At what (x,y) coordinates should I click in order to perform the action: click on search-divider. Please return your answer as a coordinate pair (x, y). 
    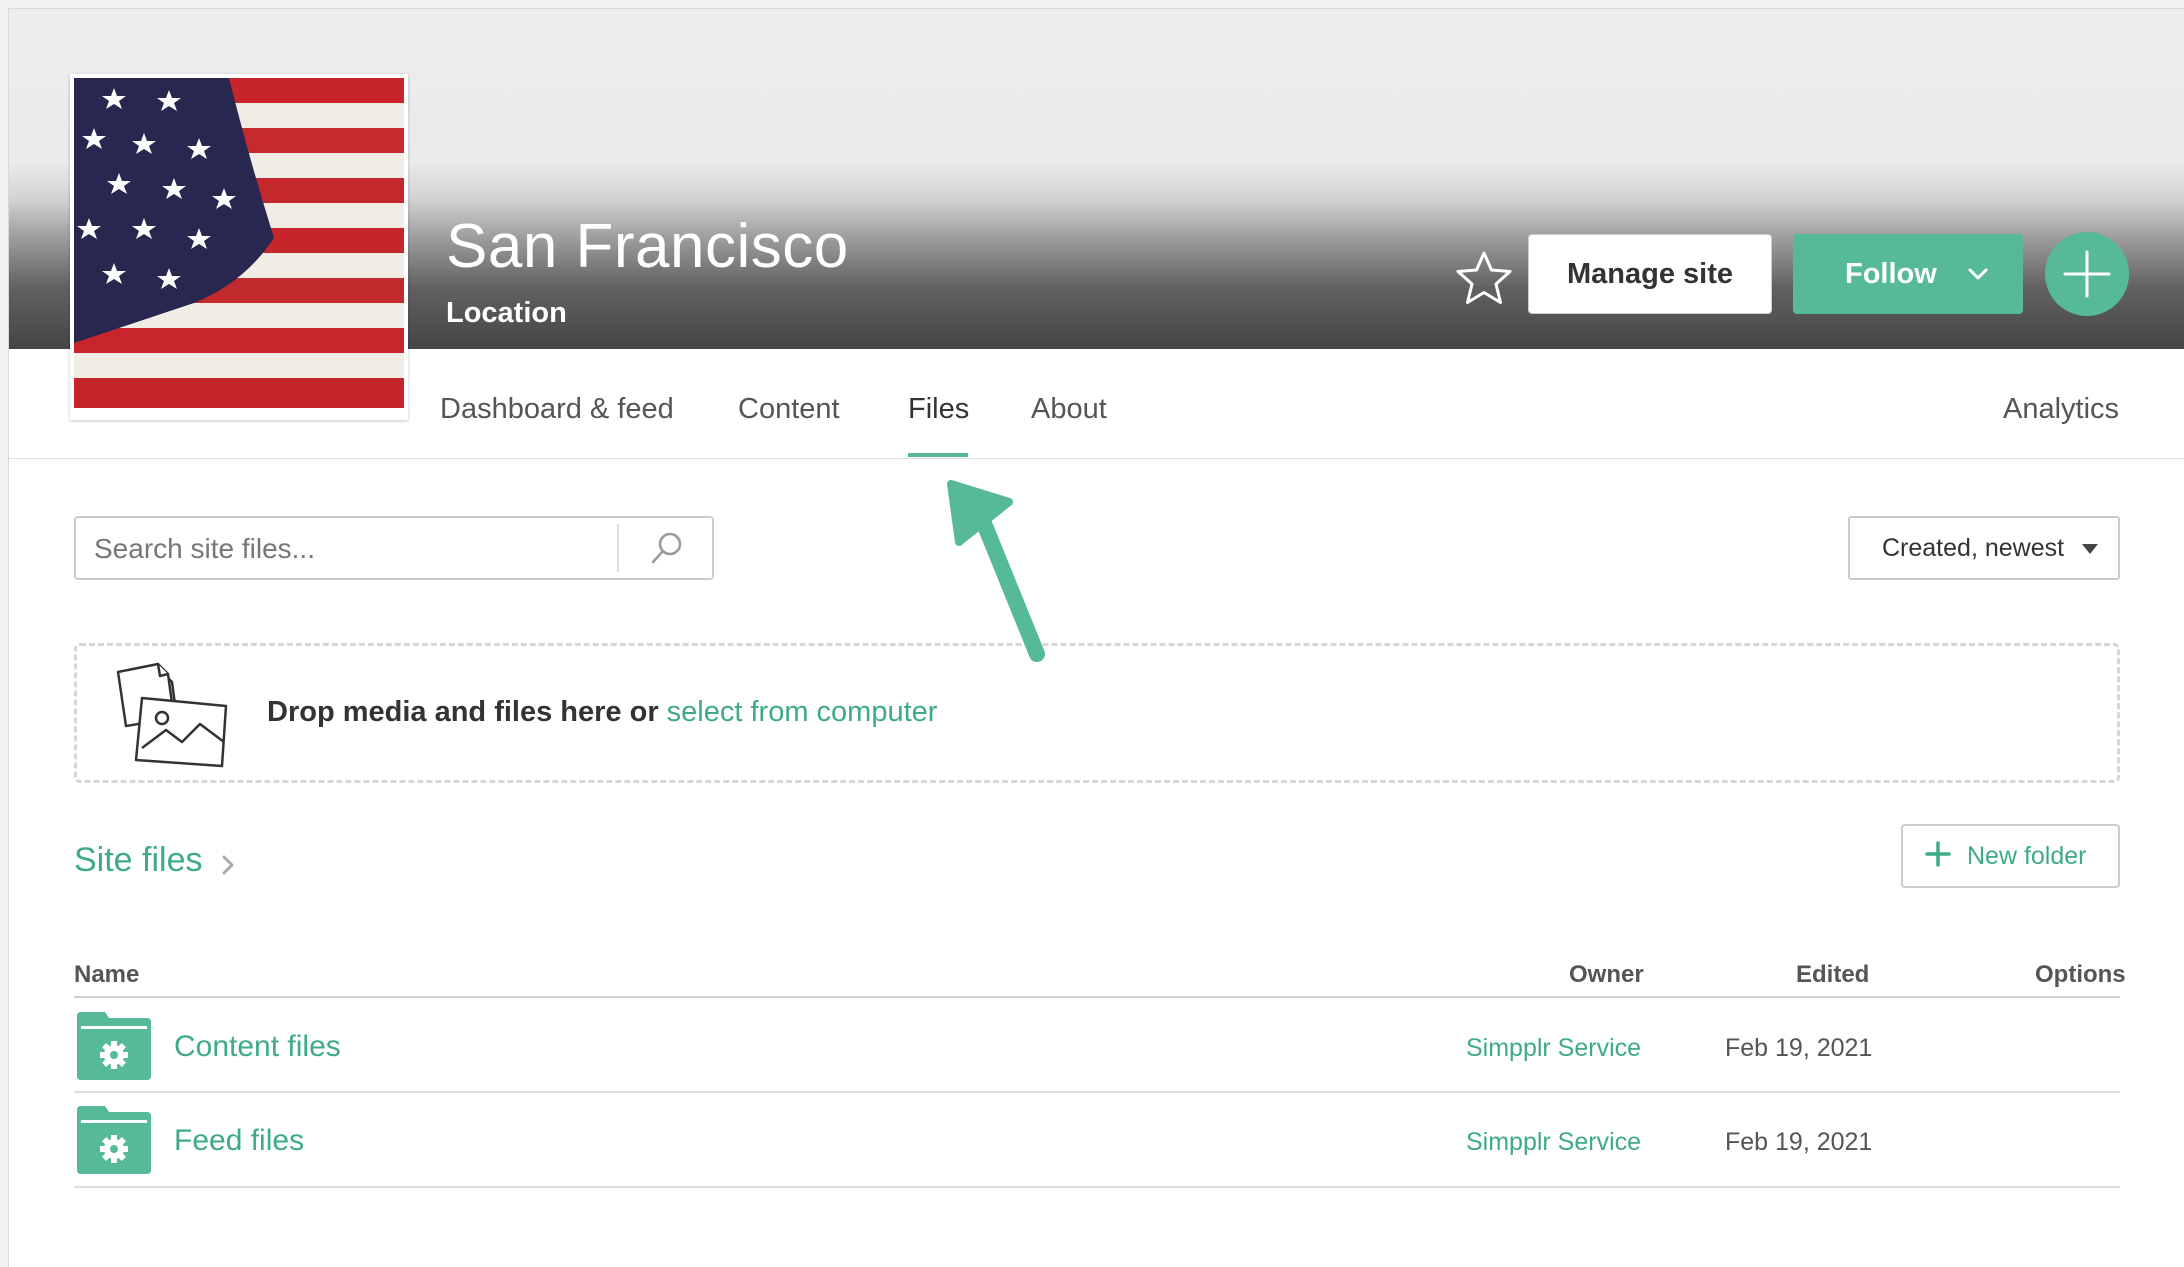
    Looking at the image, I should click on (618, 548).